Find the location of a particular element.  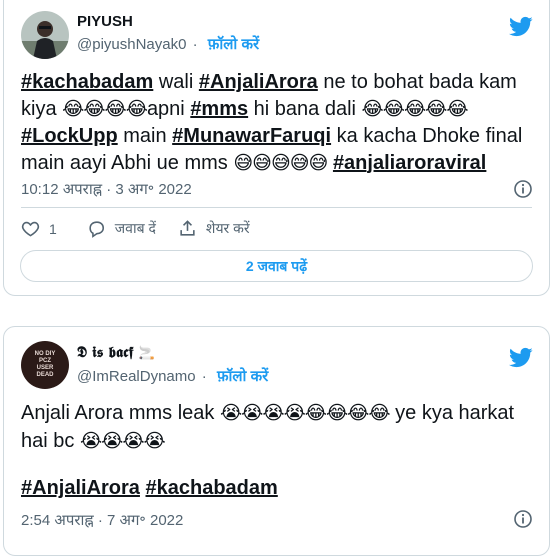

tweet-header: PIYUSH @piyushNayak0 · फ़ॉलो करें is located at coordinates (277, 39).